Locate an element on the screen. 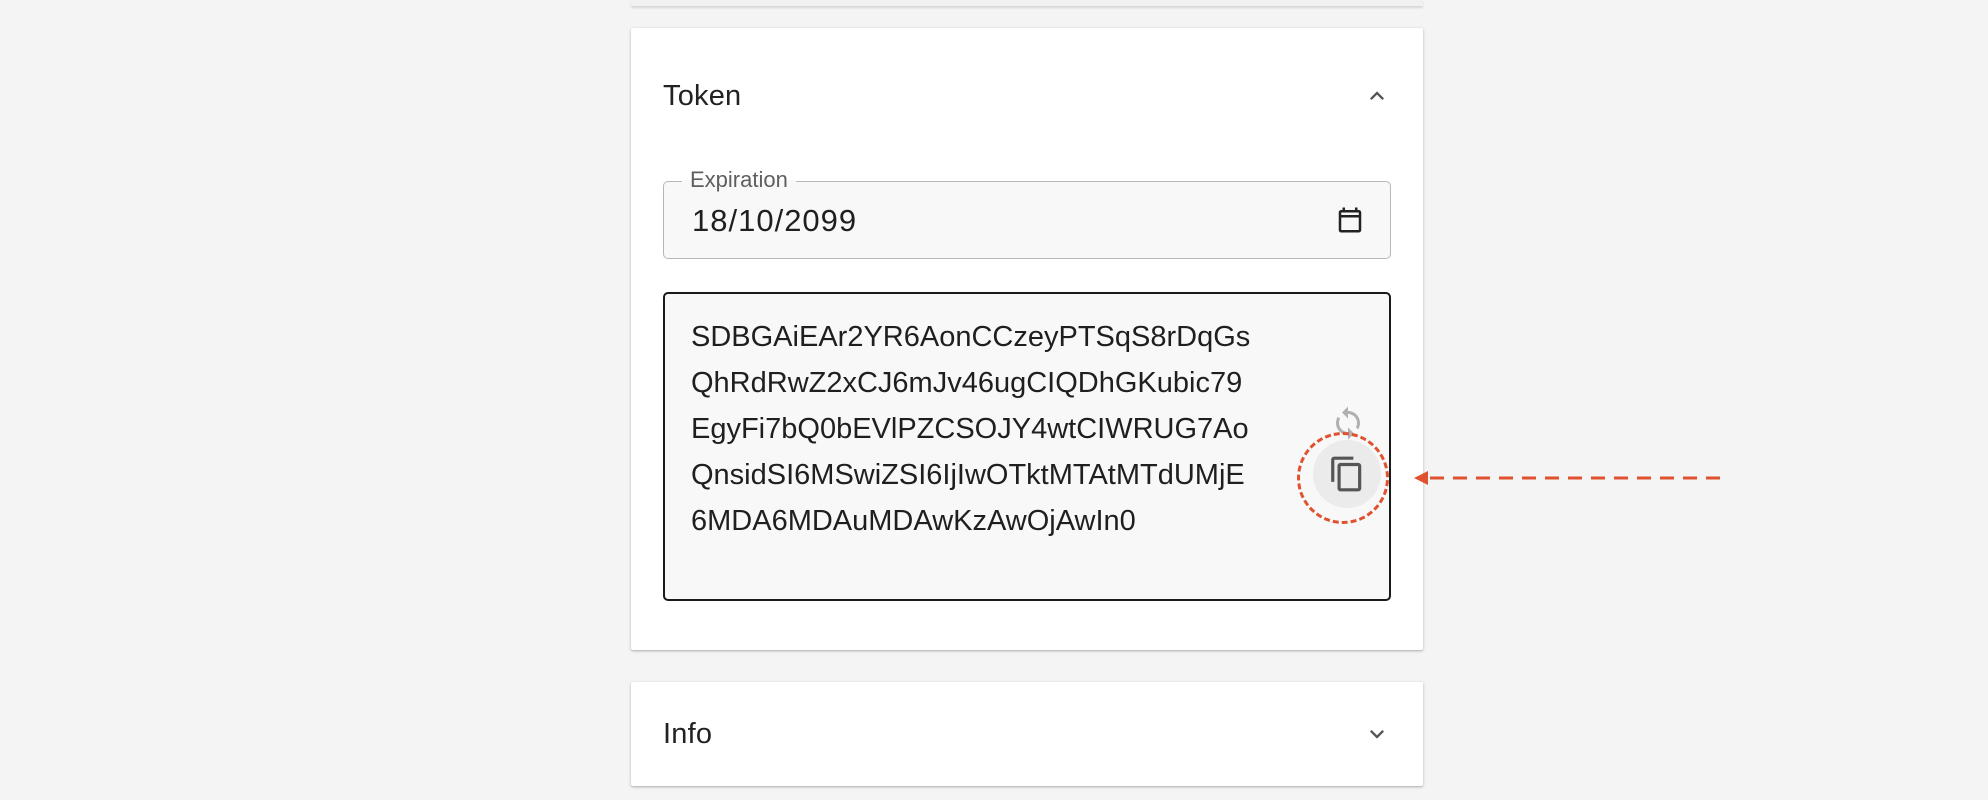 The width and height of the screenshot is (1988, 800). token-line: SDBGAiEAr2YR6AonCCzeyPTSqS8rDqGs is located at coordinates (971, 337).